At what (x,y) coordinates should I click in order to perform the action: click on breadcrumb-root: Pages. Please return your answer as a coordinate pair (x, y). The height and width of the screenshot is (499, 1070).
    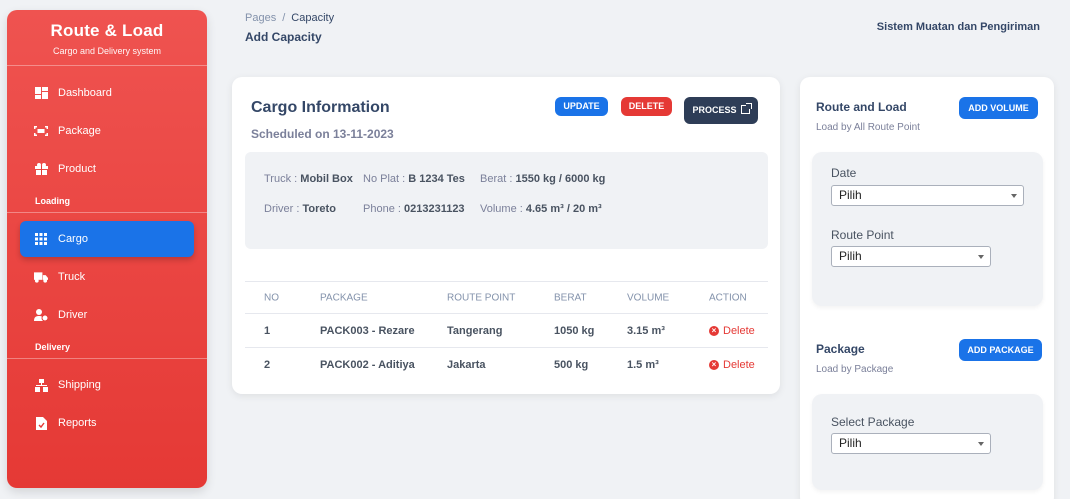
    Looking at the image, I should click on (260, 18).